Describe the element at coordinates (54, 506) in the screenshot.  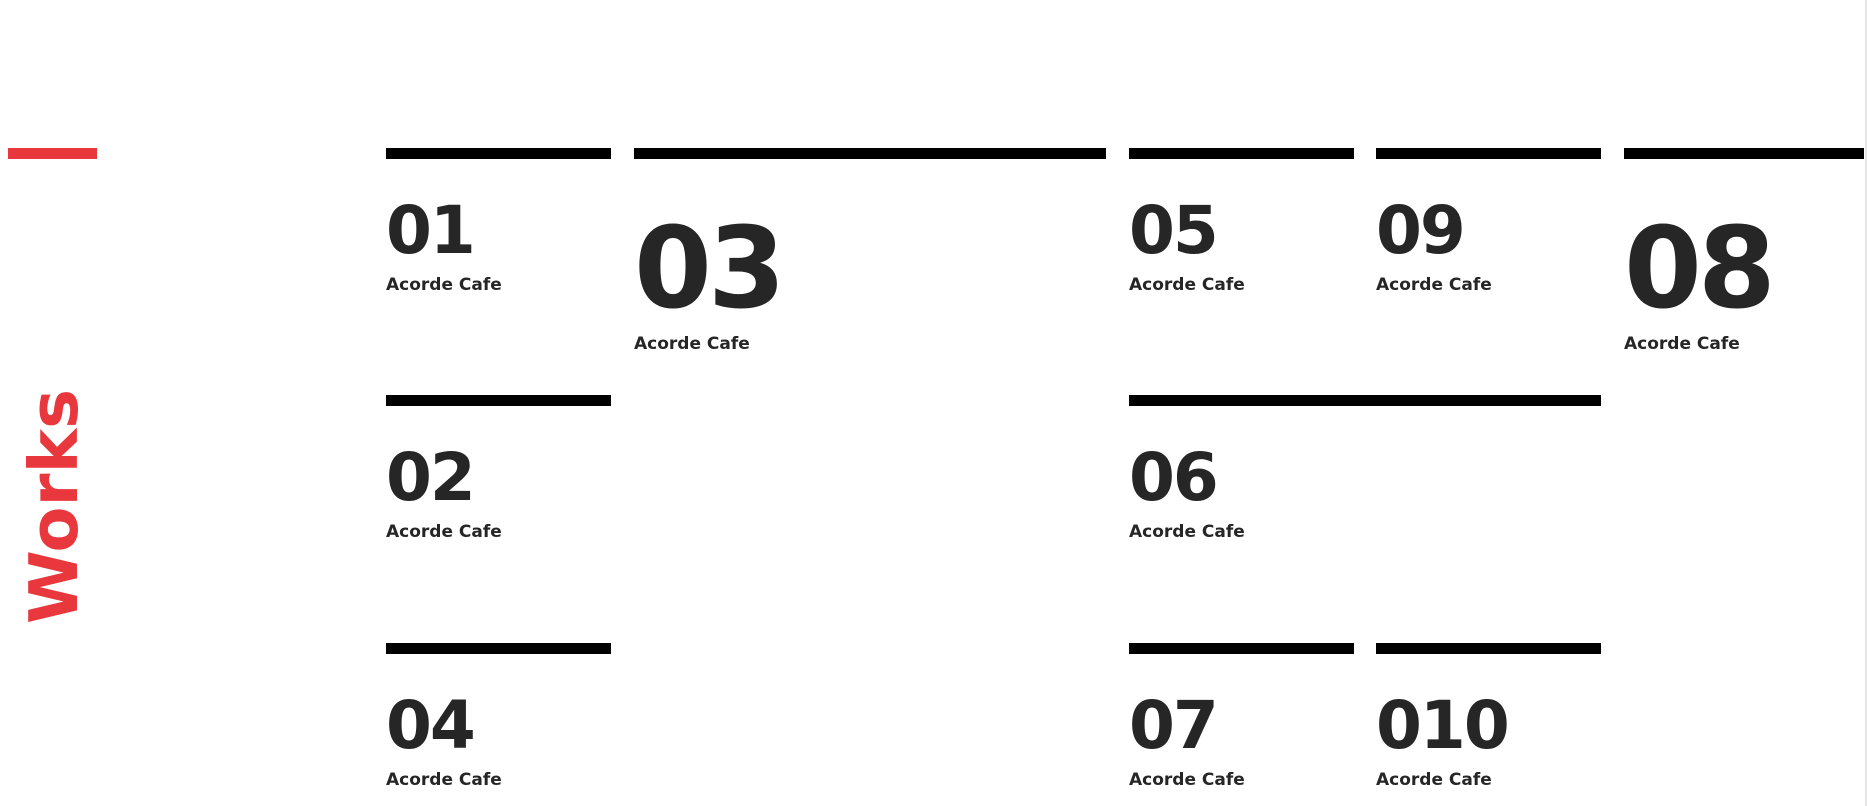
I see `section-title-text: Works` at that location.